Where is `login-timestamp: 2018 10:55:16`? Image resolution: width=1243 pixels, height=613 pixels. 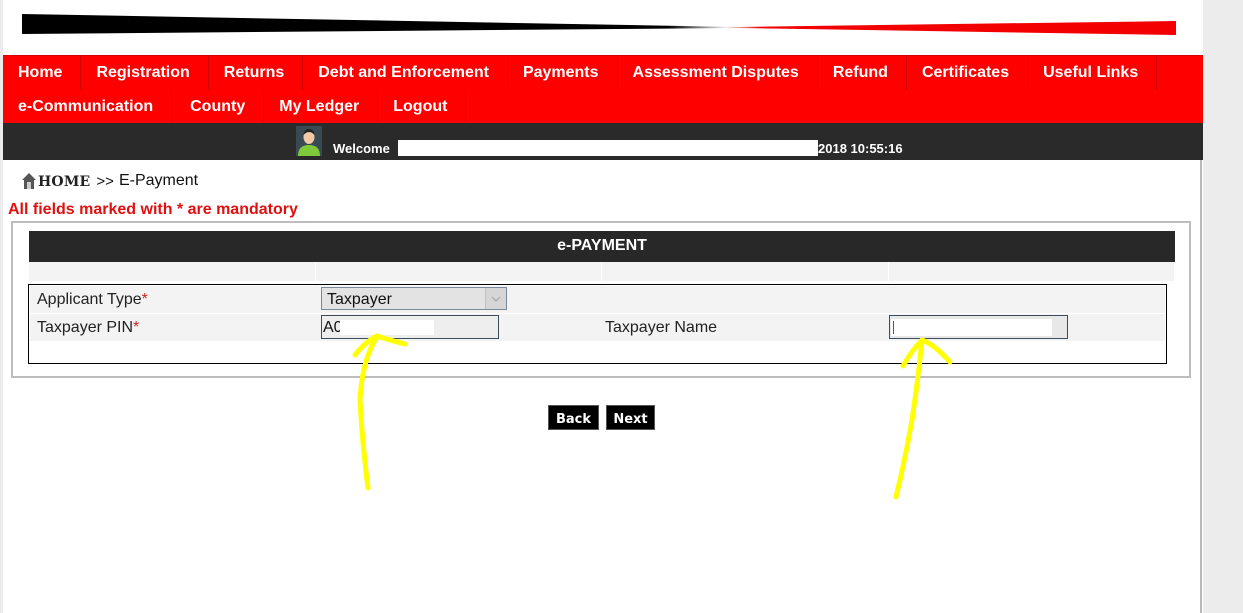
login-timestamp: 2018 10:55:16 is located at coordinates (860, 148).